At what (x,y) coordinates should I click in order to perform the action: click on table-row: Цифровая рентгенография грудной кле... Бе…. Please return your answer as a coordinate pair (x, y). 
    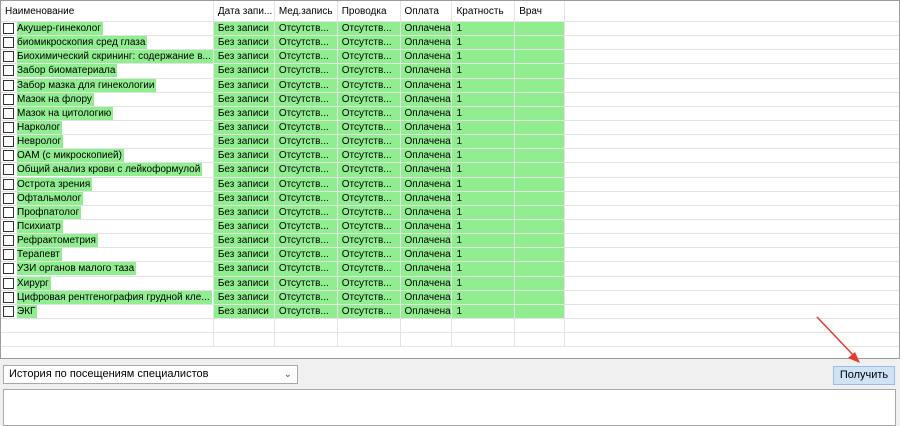
    Looking at the image, I should click on (450, 297).